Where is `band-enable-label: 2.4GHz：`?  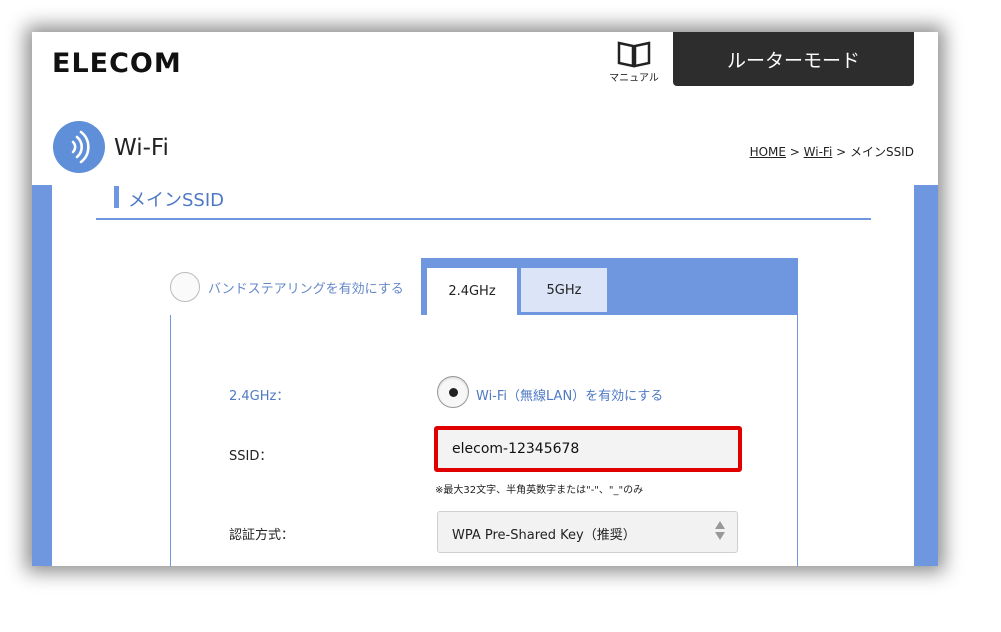
band-enable-label: 2.4GHz： is located at coordinates (259, 396).